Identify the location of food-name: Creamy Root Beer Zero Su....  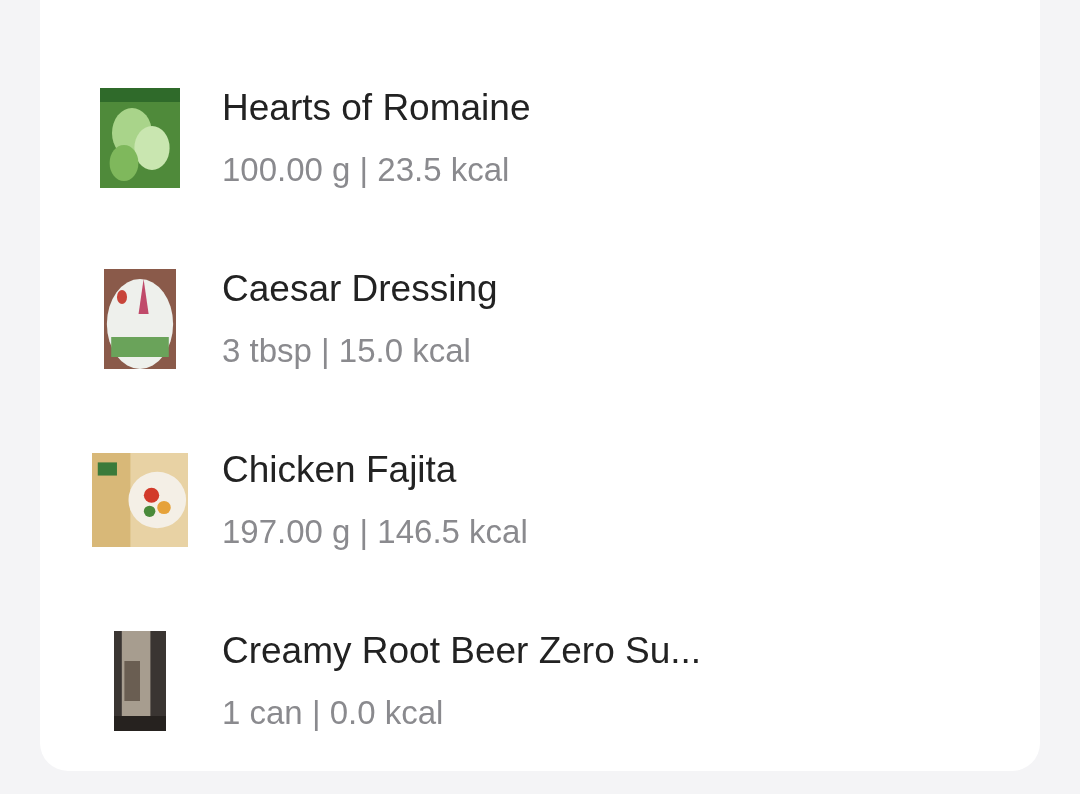
(462, 650).